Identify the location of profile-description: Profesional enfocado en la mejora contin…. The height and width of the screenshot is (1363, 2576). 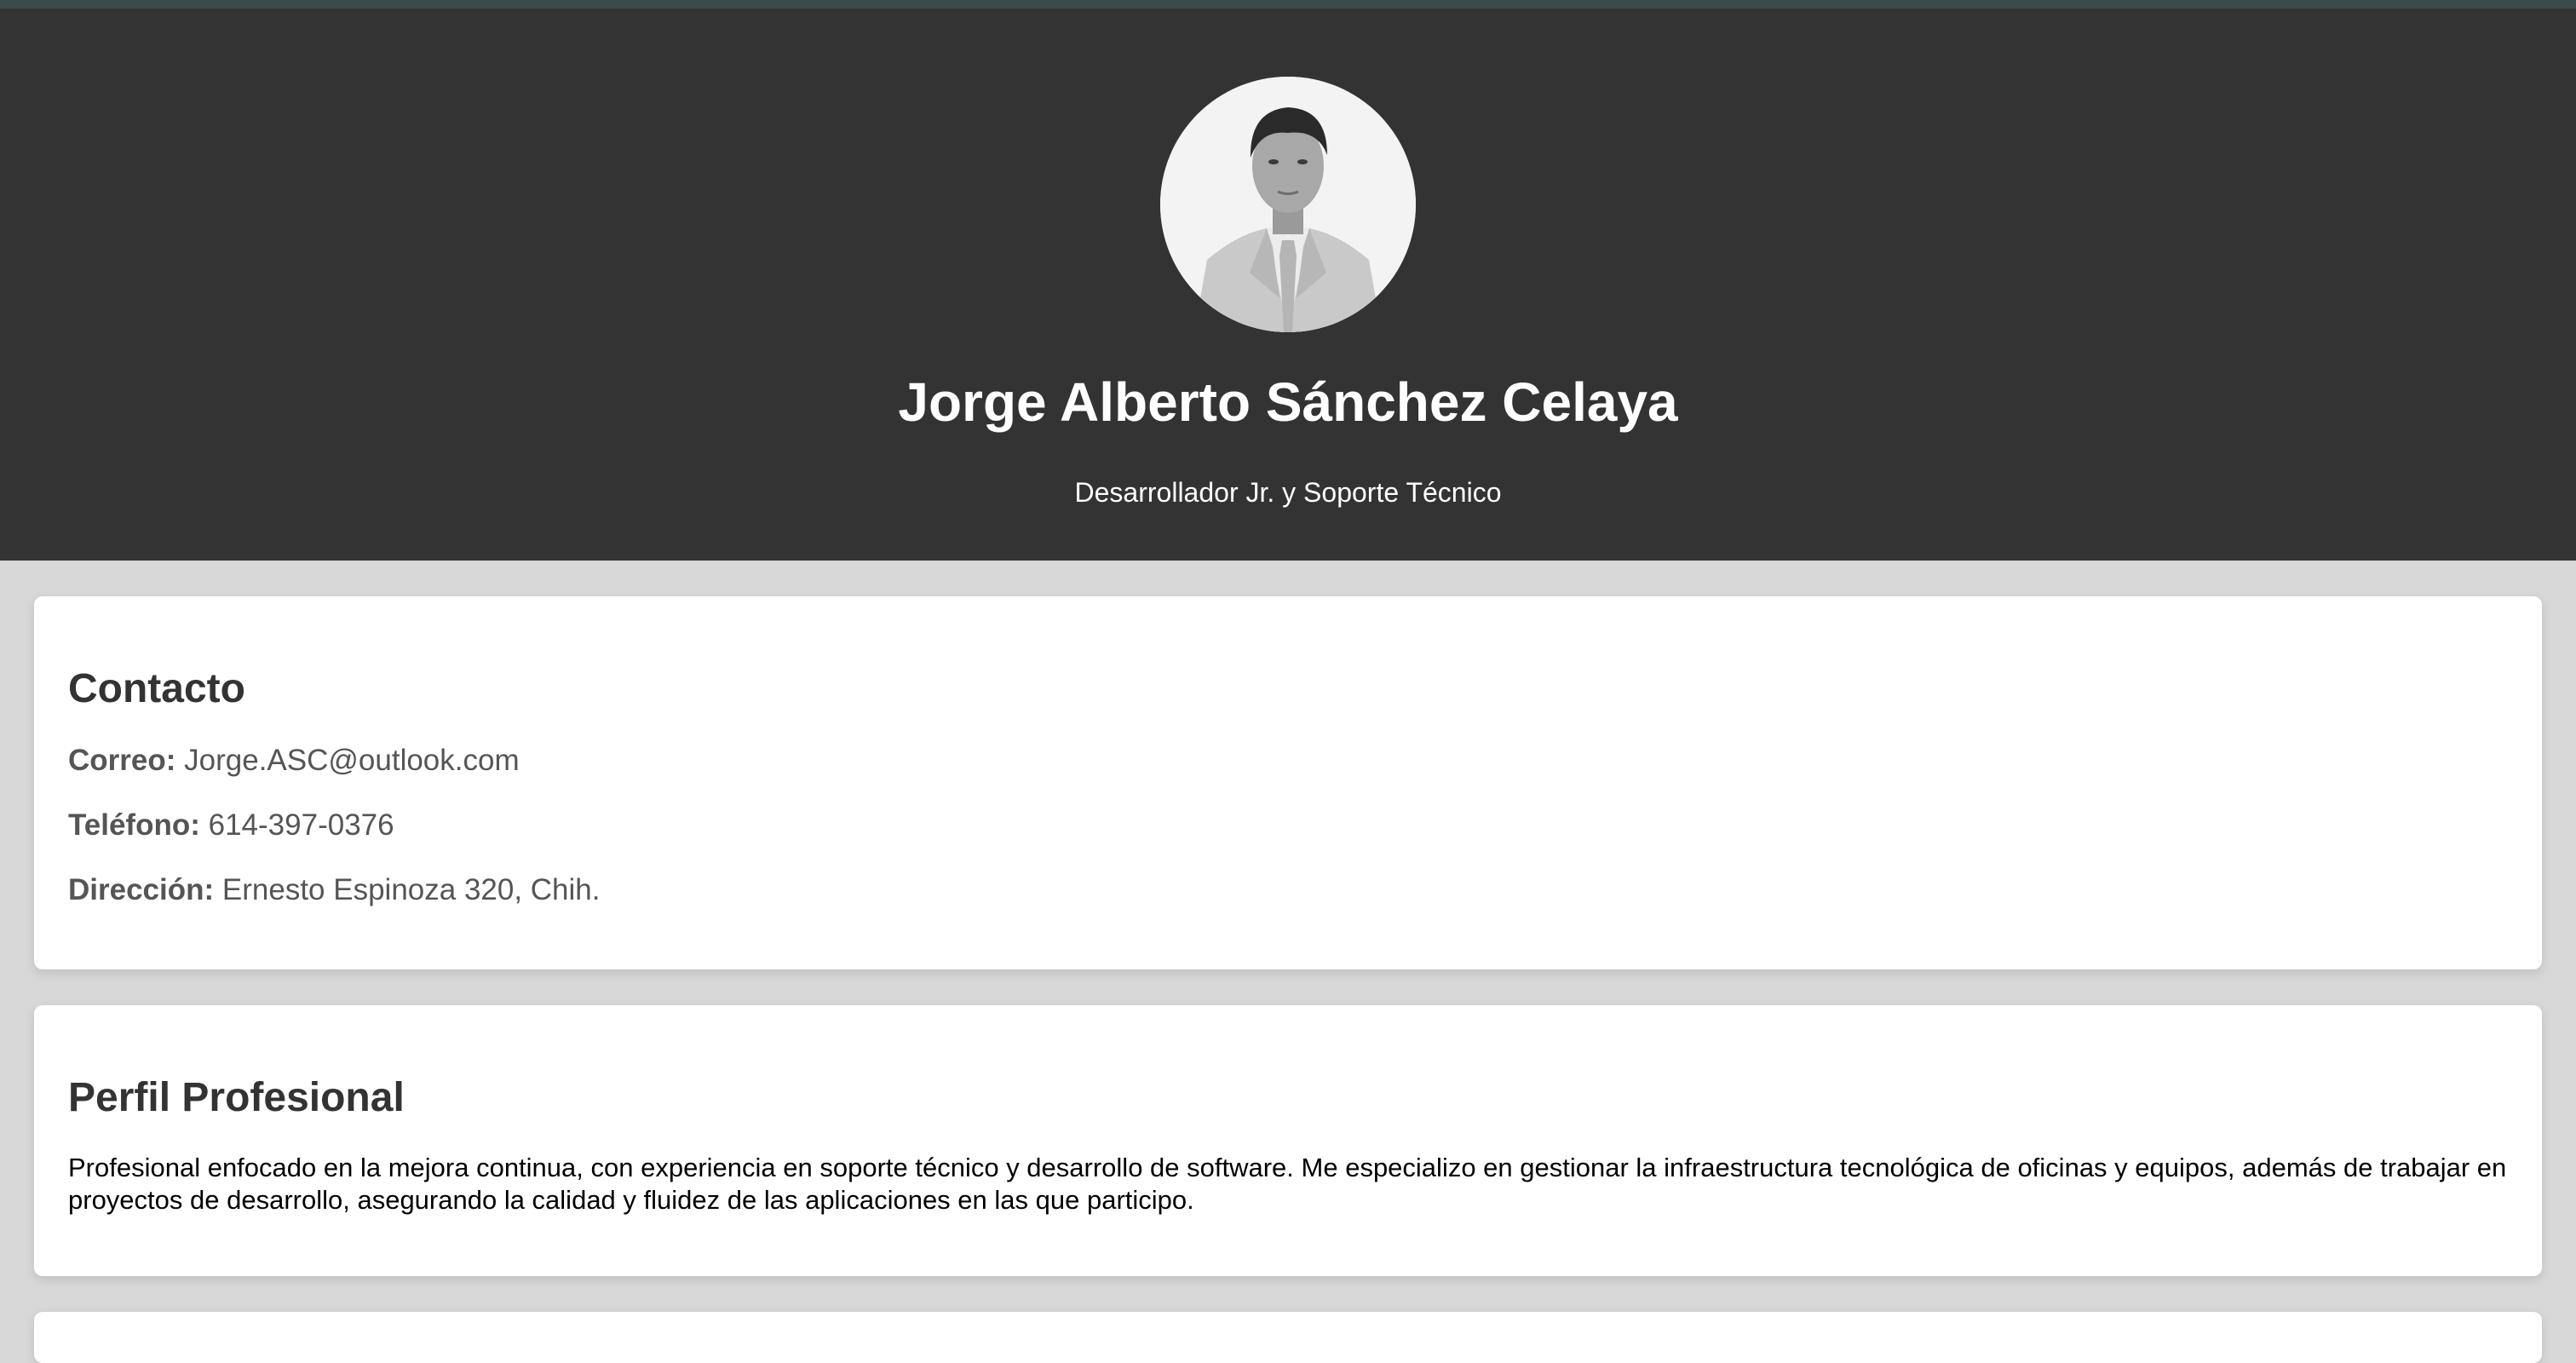
(1287, 1184).